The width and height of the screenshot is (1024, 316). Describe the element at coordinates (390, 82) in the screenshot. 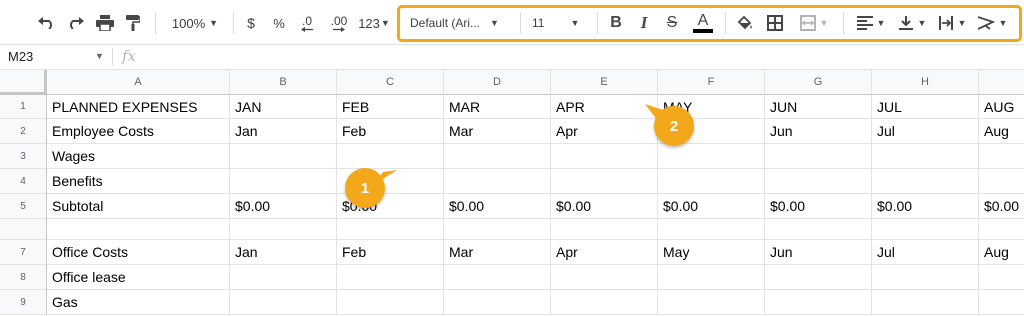

I see `column-header: C` at that location.